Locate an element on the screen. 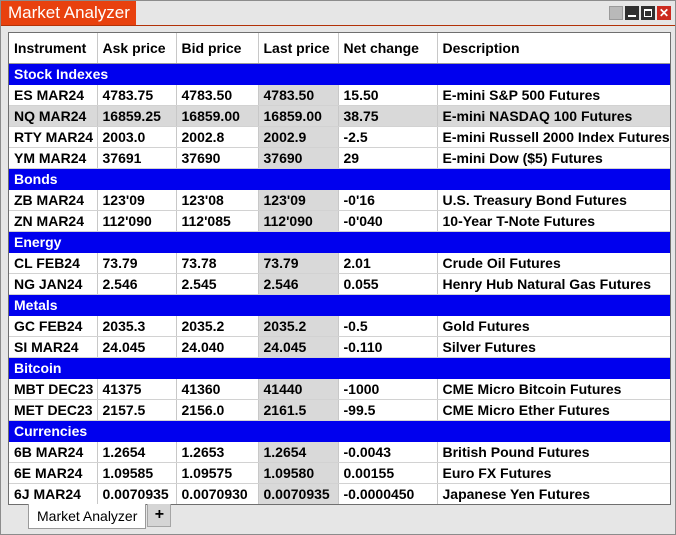 The image size is (676, 535). group-header-row: Bitcoin is located at coordinates (339, 368).